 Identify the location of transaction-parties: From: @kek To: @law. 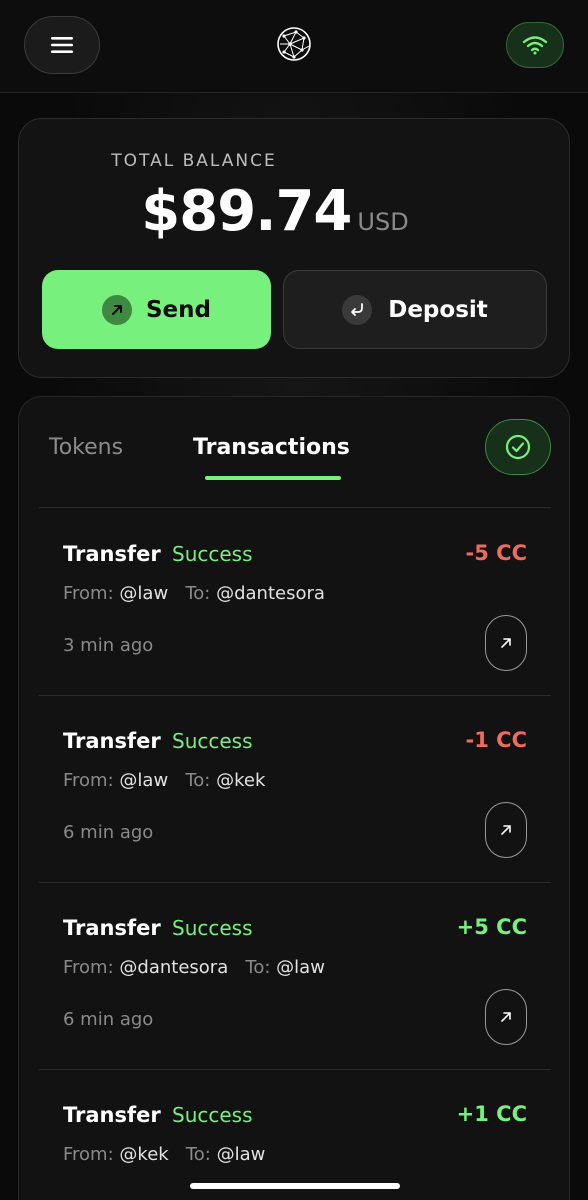
(164, 1154).